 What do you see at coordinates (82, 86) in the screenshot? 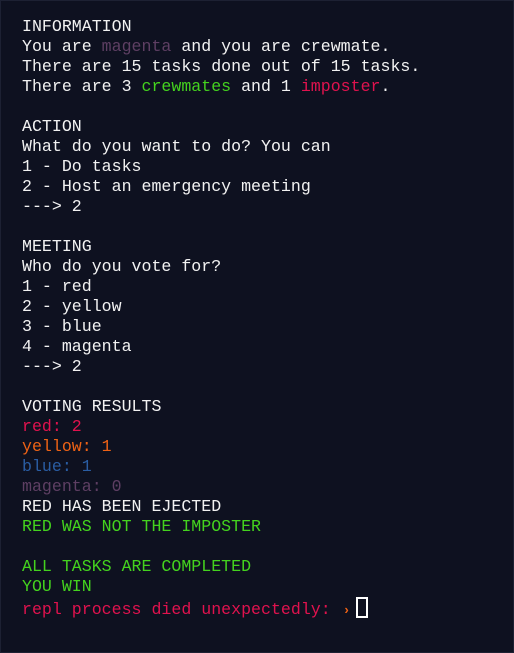
I see `players-text: There are 3` at bounding box center [82, 86].